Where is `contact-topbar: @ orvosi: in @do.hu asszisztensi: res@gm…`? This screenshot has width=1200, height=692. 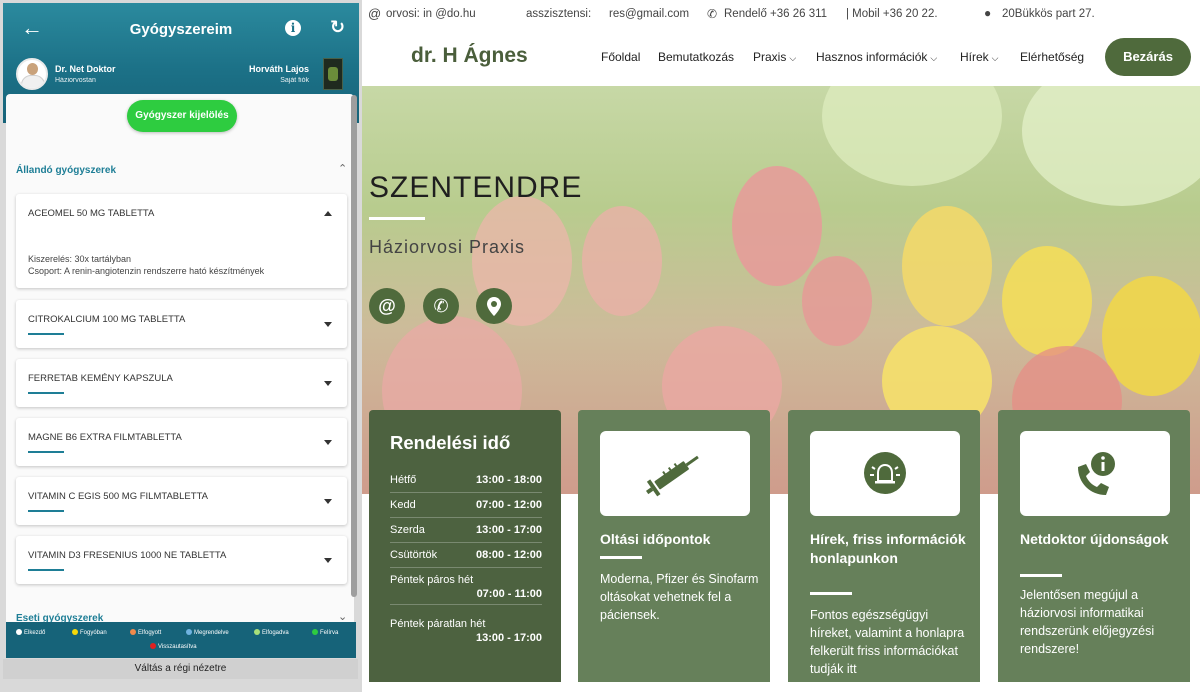 contact-topbar: @ orvosi: in @do.hu asszisztensi: res@gm… is located at coordinates (781, 15).